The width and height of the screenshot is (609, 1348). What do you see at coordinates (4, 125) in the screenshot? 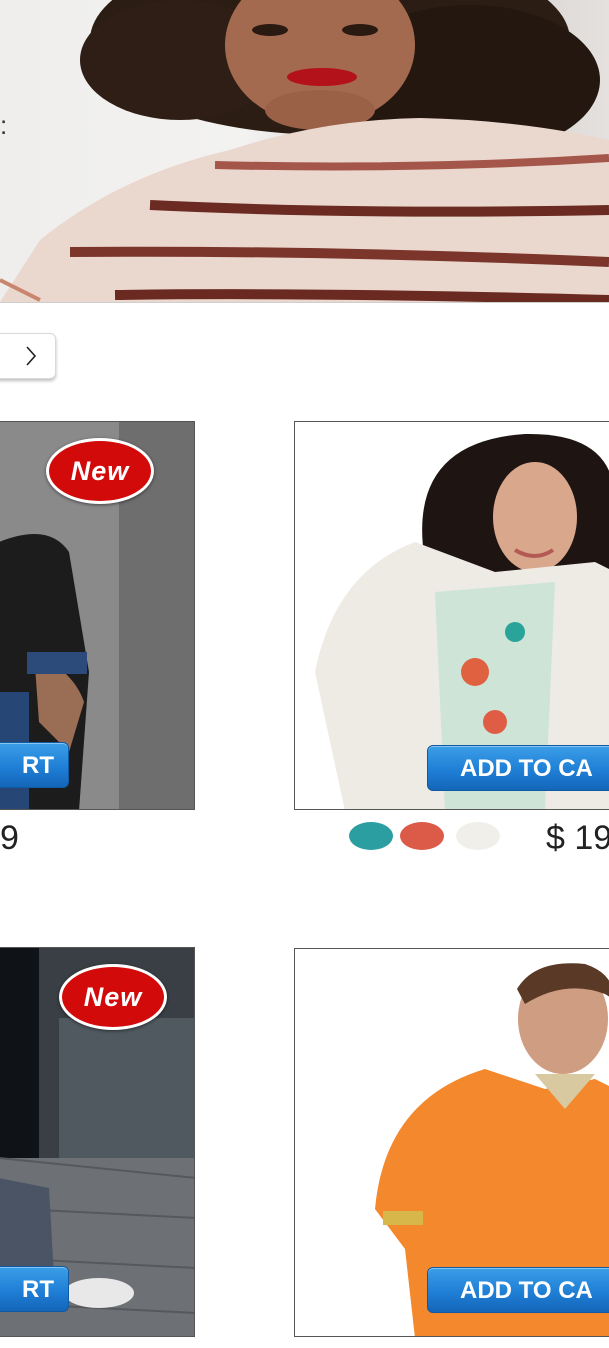
I see `hero-text-fragment: :` at bounding box center [4, 125].